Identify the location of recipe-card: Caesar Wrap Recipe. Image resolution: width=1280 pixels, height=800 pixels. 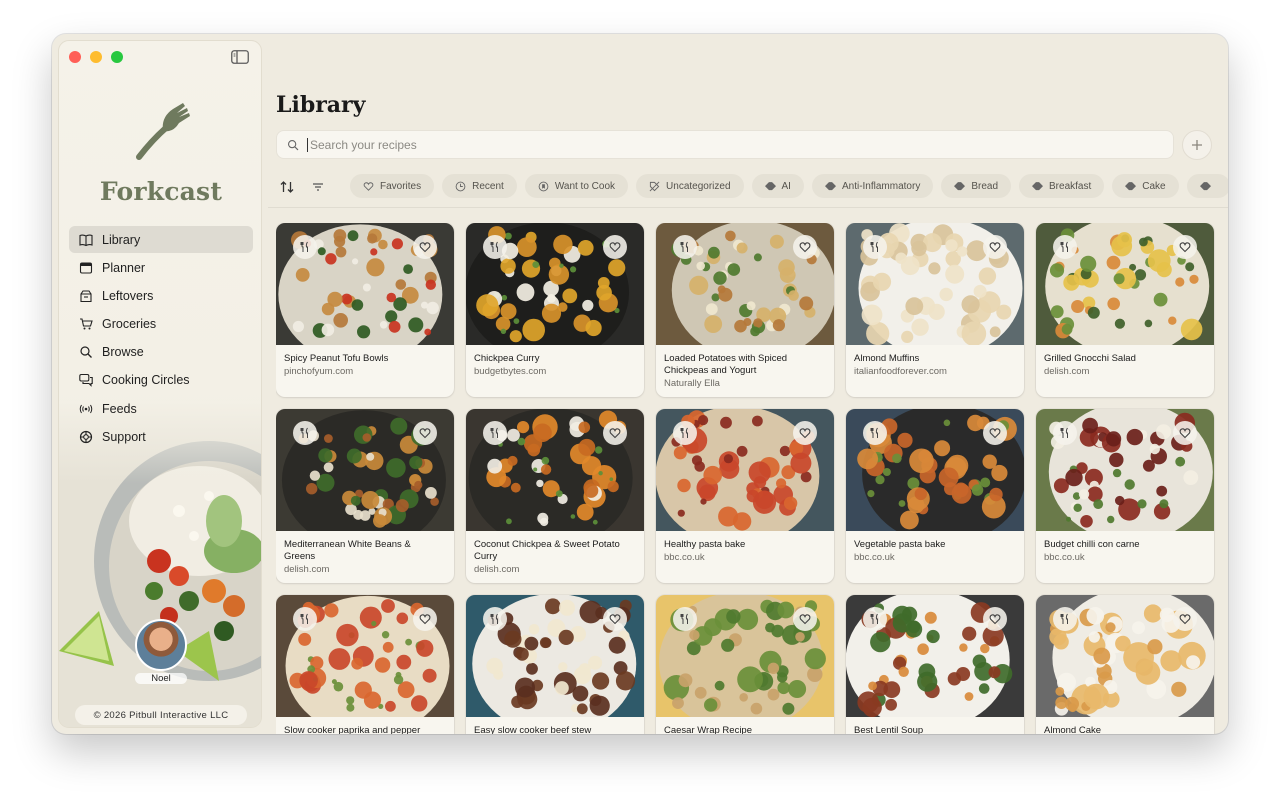
(745, 664).